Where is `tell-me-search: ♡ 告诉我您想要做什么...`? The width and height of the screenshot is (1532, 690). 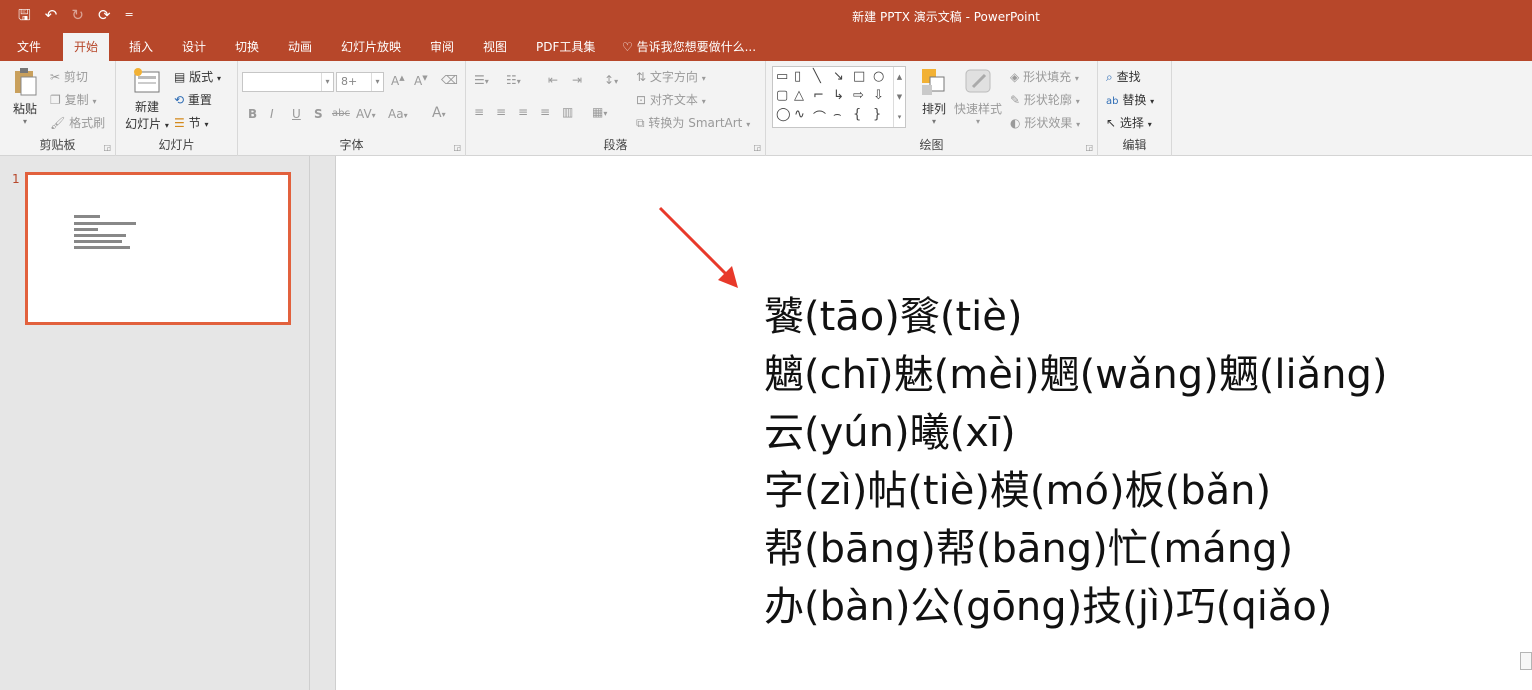
tell-me-search: ♡ 告诉我您想要做什么... is located at coordinates (689, 47).